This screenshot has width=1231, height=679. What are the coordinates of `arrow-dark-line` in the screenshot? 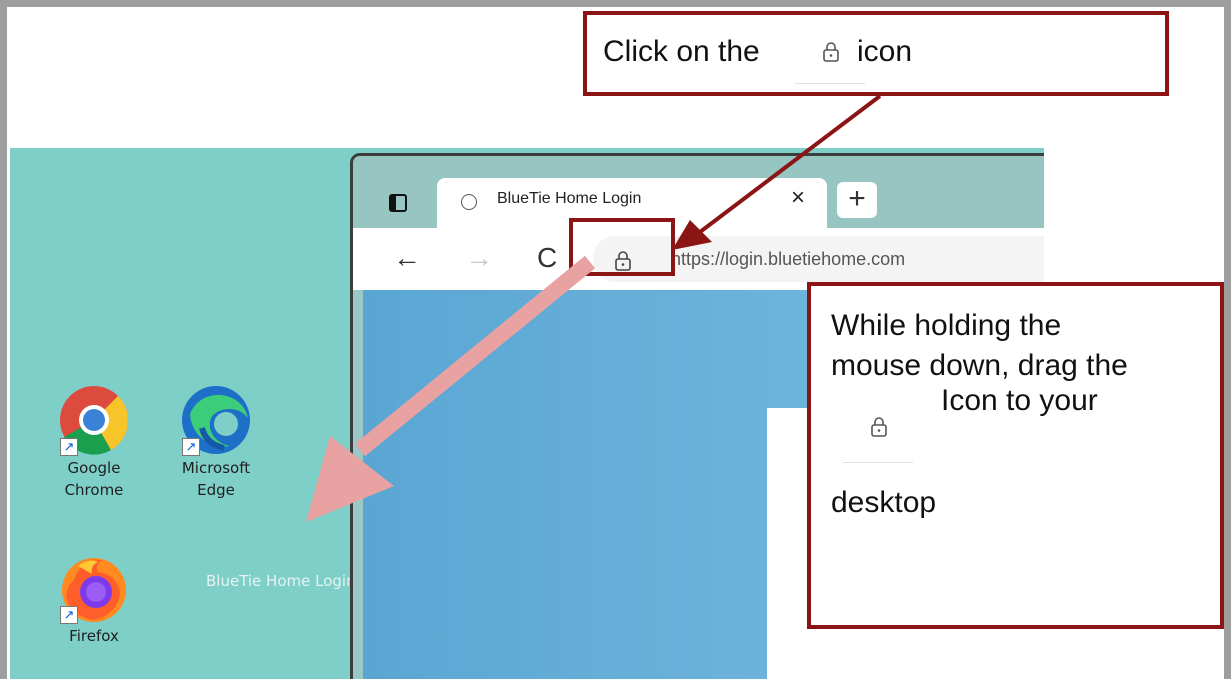 It's located at (790, 164).